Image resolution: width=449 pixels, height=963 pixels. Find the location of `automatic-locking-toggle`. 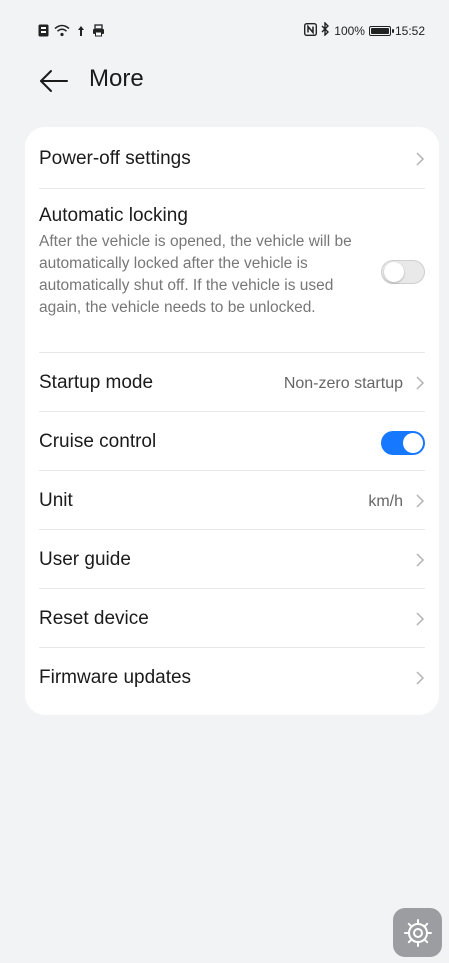

automatic-locking-toggle is located at coordinates (403, 272).